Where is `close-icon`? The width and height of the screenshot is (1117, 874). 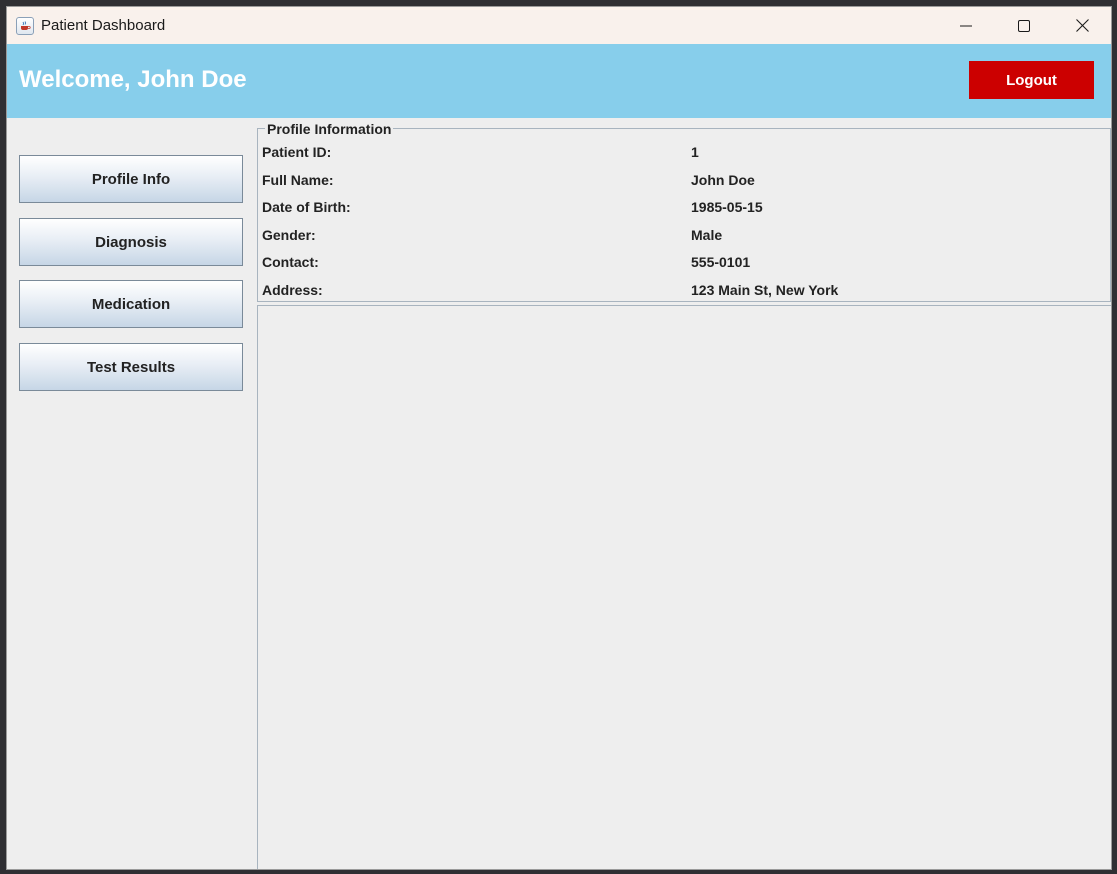 close-icon is located at coordinates (1082, 25).